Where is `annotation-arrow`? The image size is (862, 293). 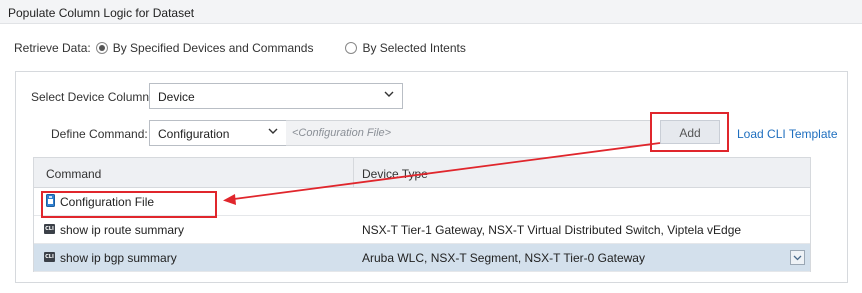
annotation-arrow is located at coordinates (442, 173).